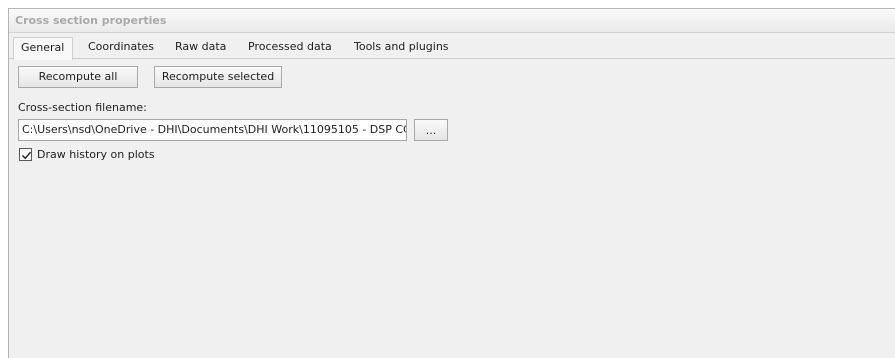  What do you see at coordinates (121, 49) in the screenshot?
I see `tab-coordinates: Coordinates` at bounding box center [121, 49].